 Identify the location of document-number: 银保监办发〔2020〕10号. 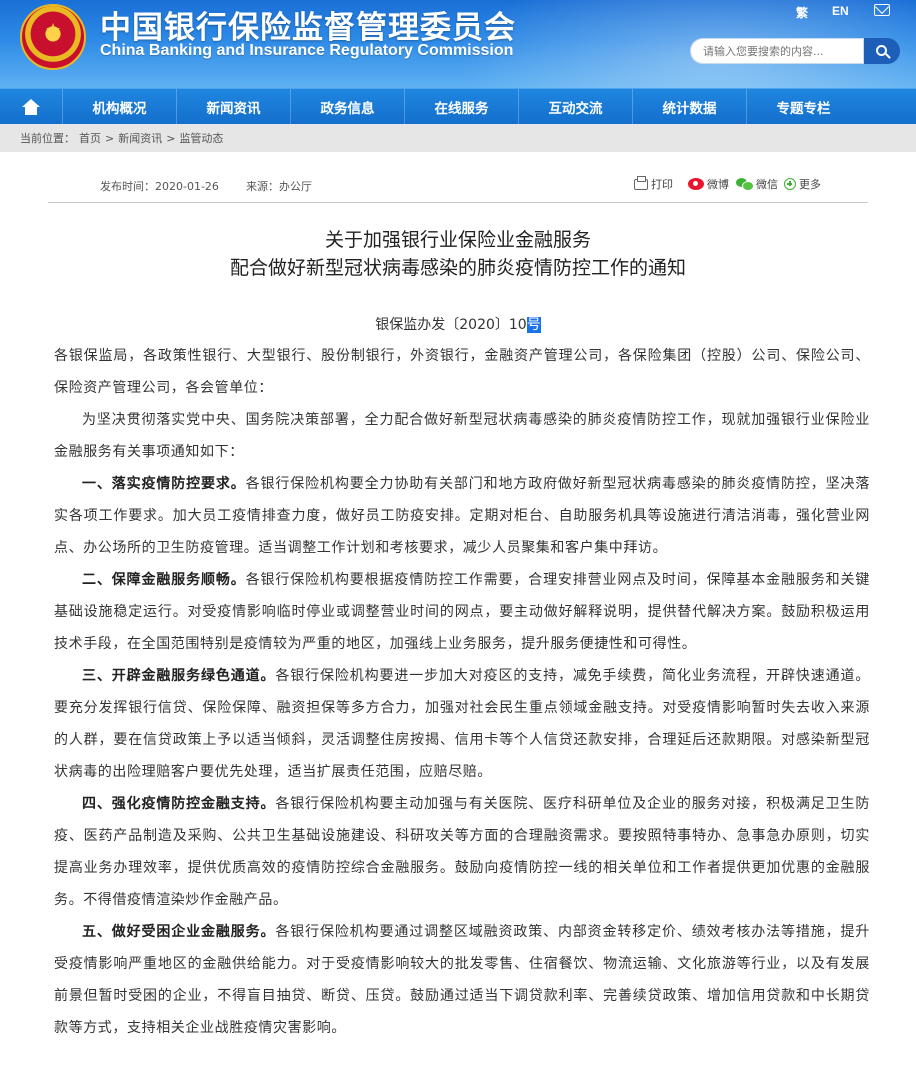
(458, 324).